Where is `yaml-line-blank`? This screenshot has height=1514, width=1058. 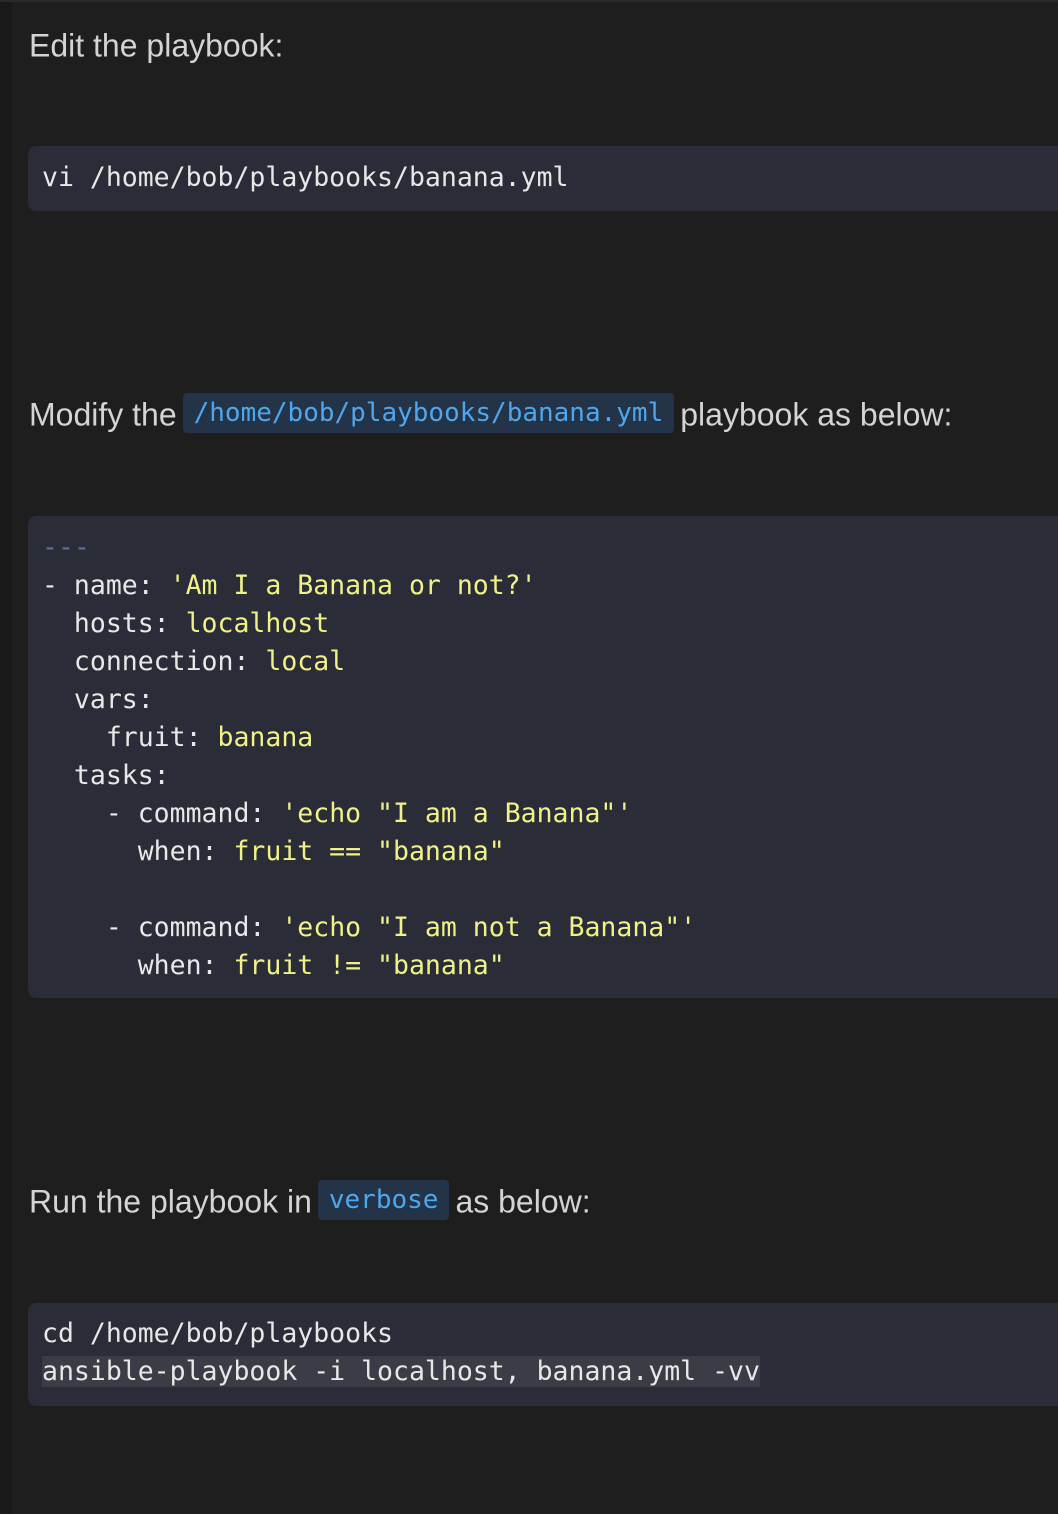 yaml-line-blank is located at coordinates (550, 890).